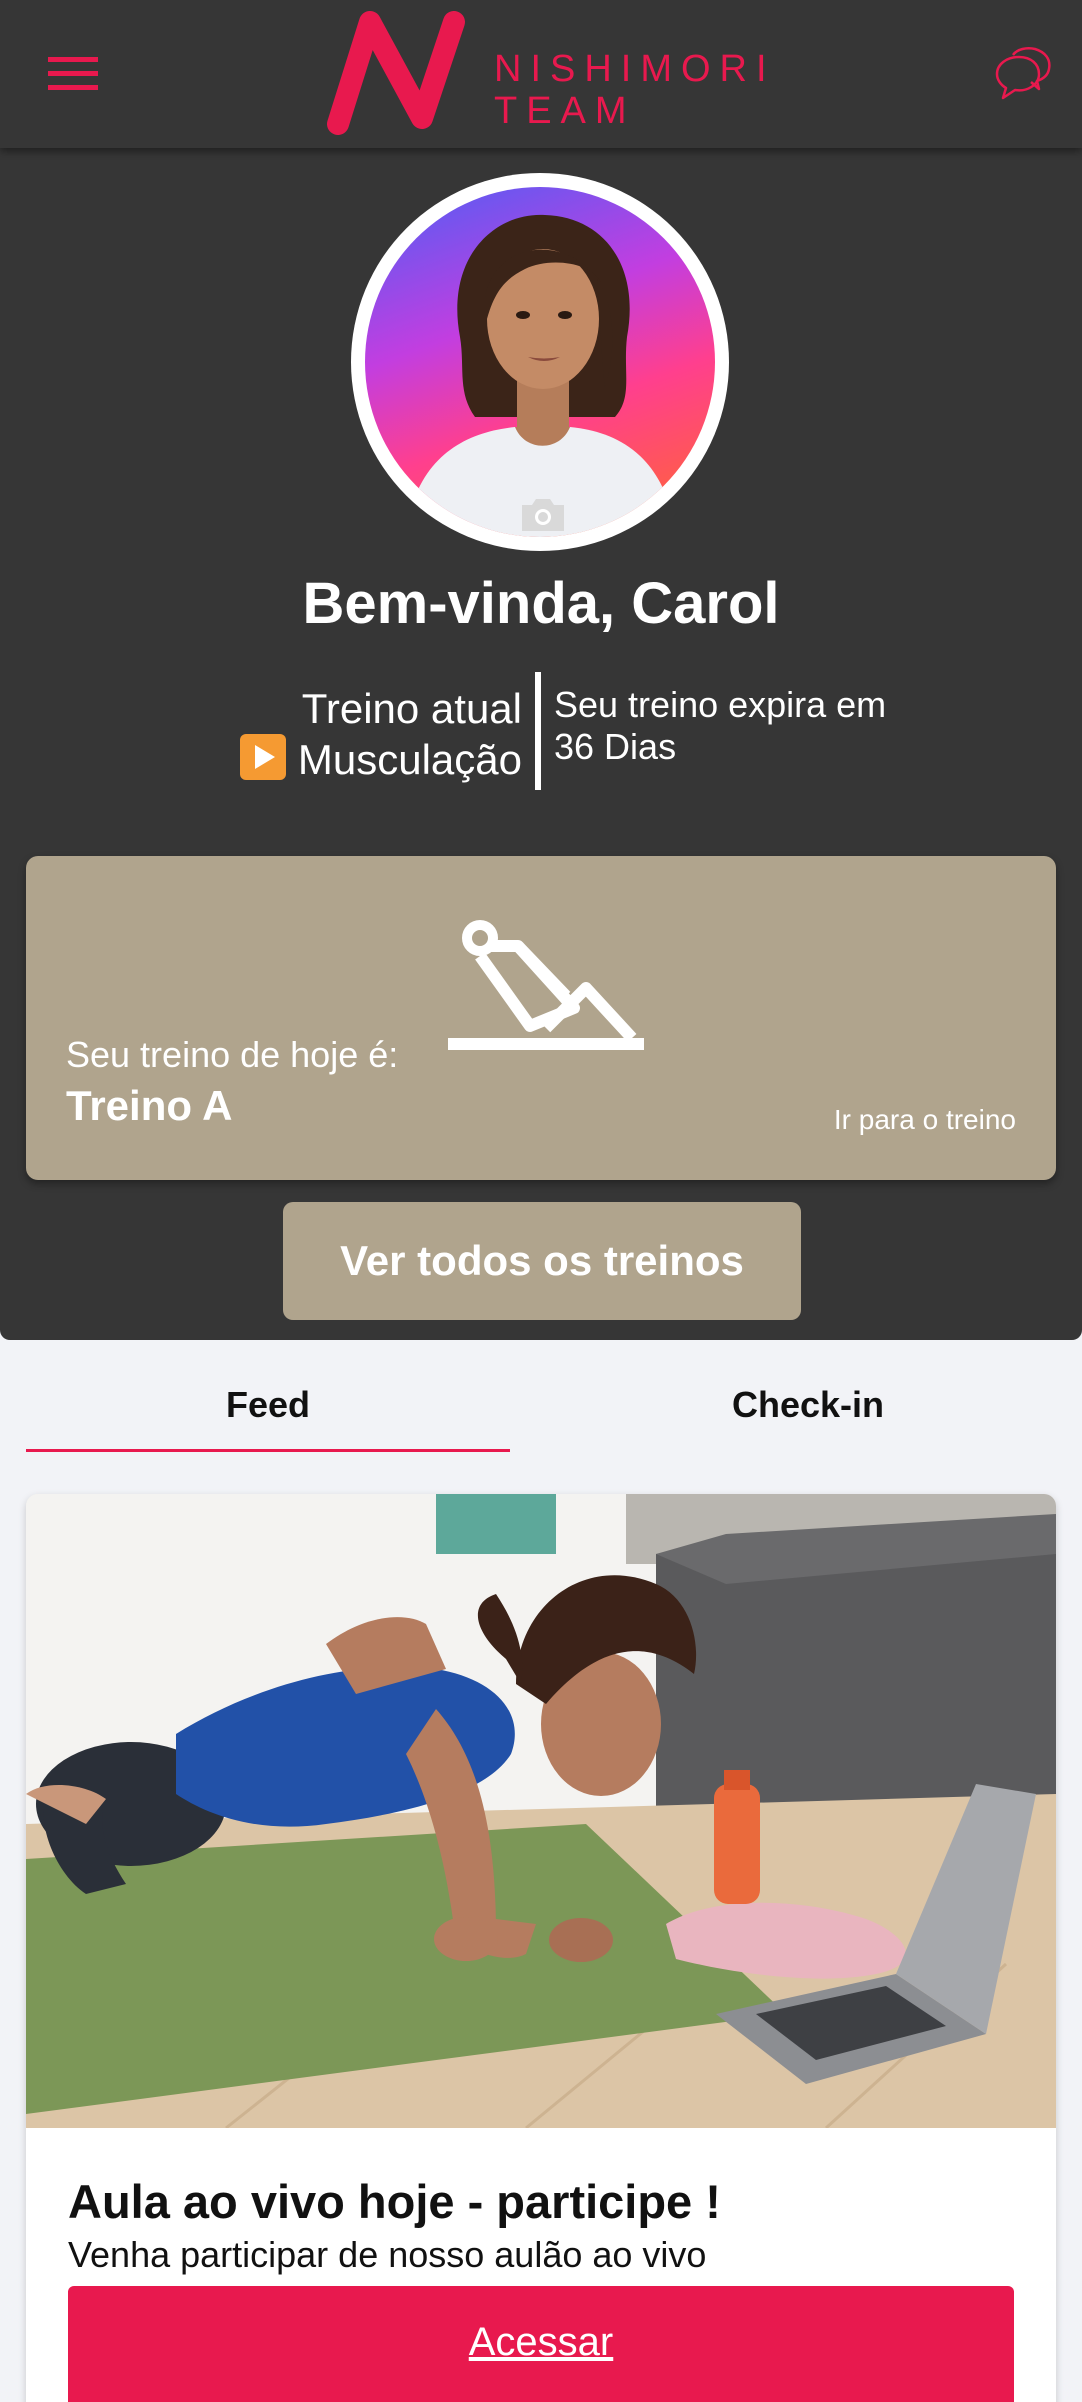  What do you see at coordinates (411, 708) in the screenshot?
I see `current-plan-label: Treino atual` at bounding box center [411, 708].